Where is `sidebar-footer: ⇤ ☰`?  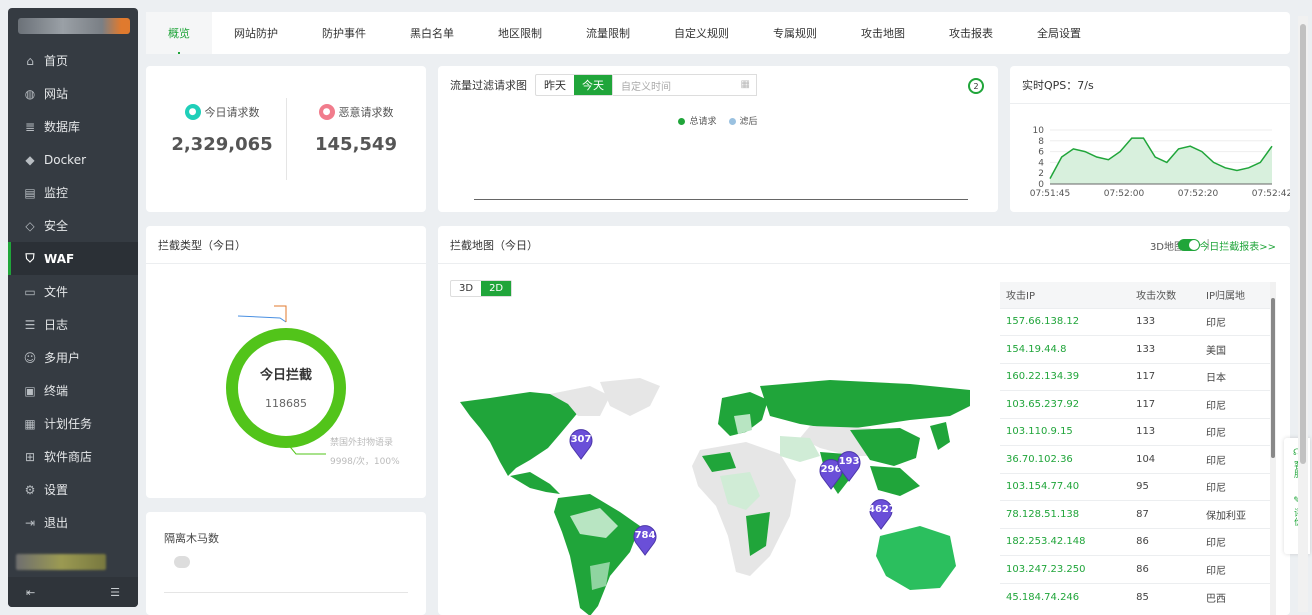
sidebar-footer: ⇤ ☰ is located at coordinates (73, 592).